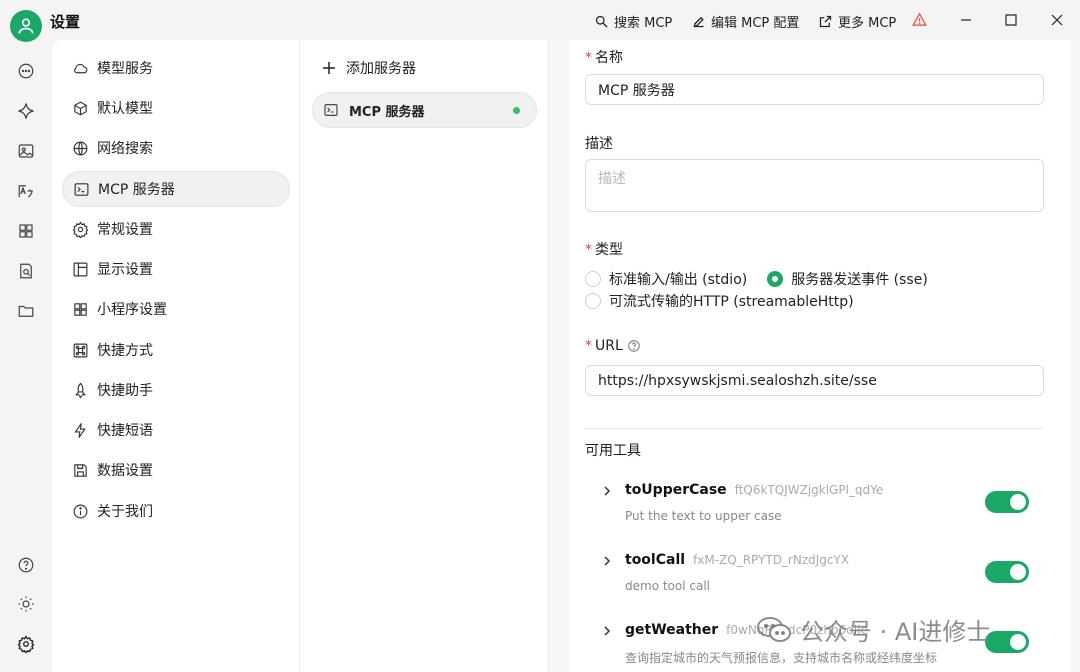  I want to click on user-icon, so click(26, 26).